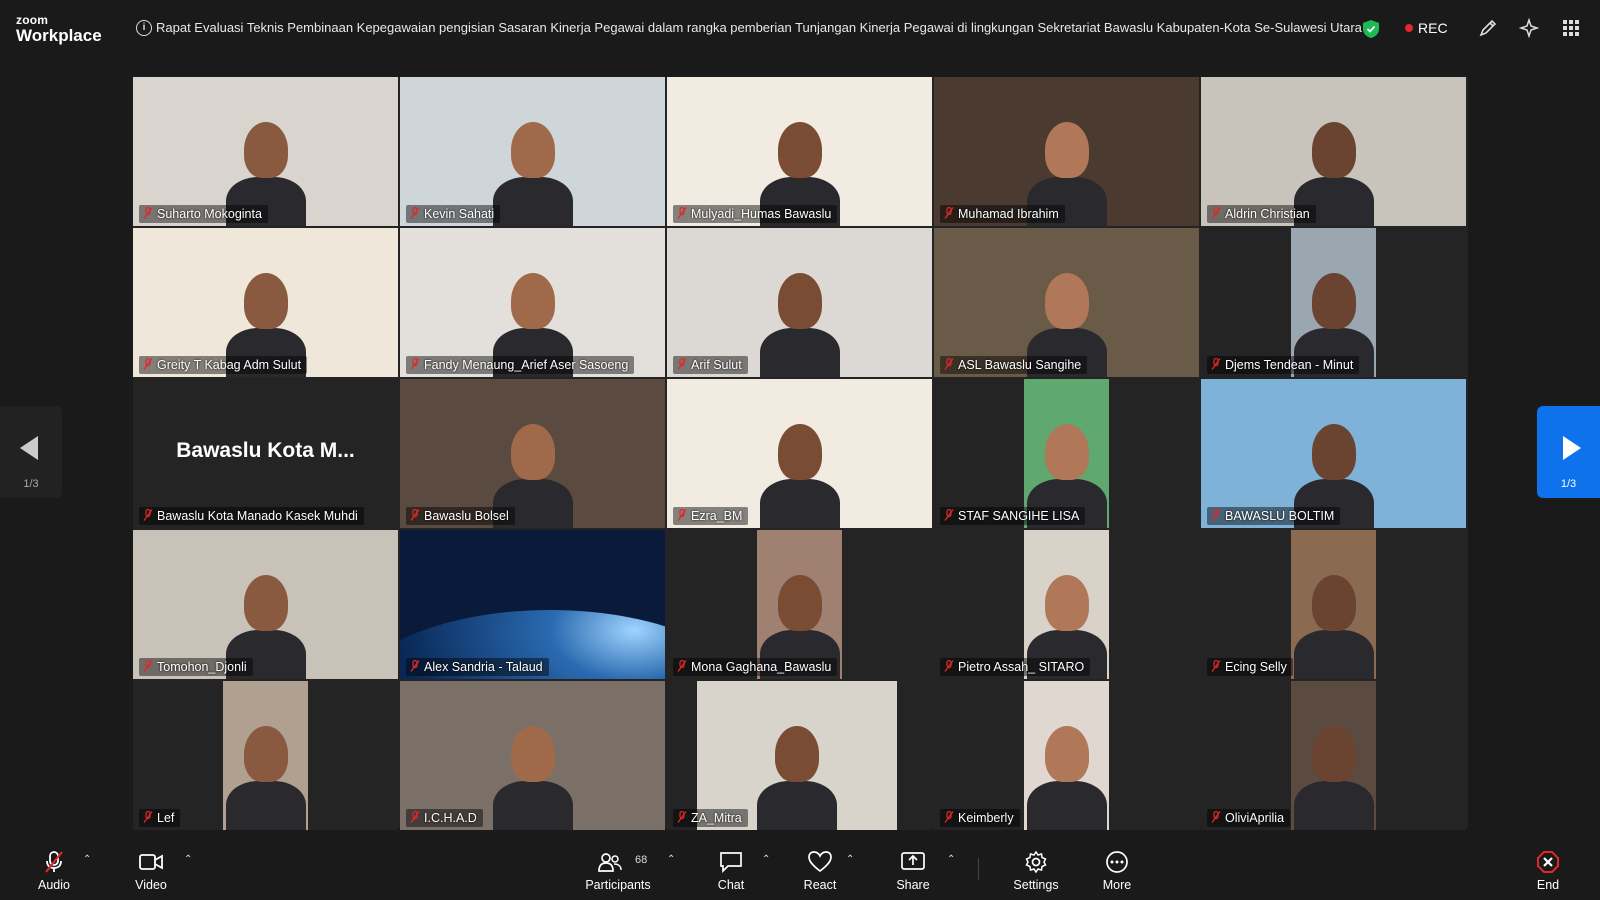  What do you see at coordinates (1568, 484) in the screenshot?
I see `page-indicator-right: 1/3` at bounding box center [1568, 484].